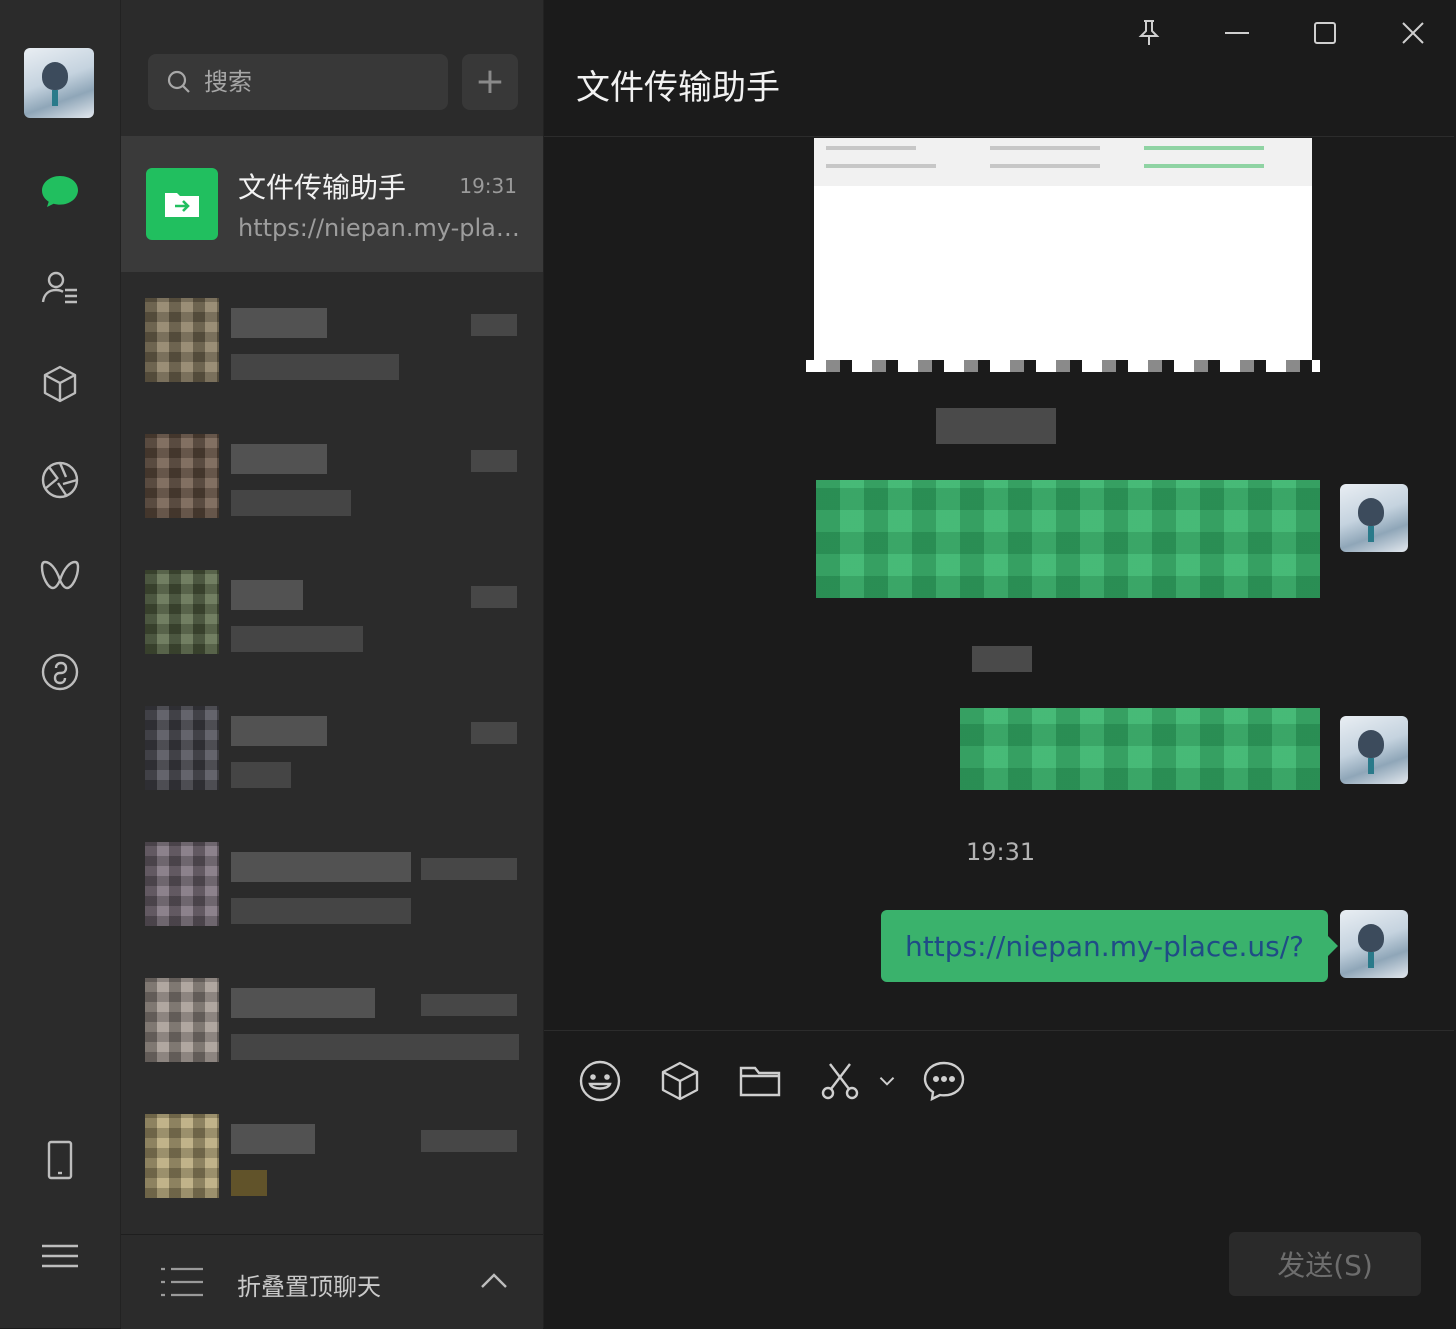 The height and width of the screenshot is (1329, 1456). Describe the element at coordinates (1325, 1264) in the screenshot. I see `send-button: 发送(S)` at that location.